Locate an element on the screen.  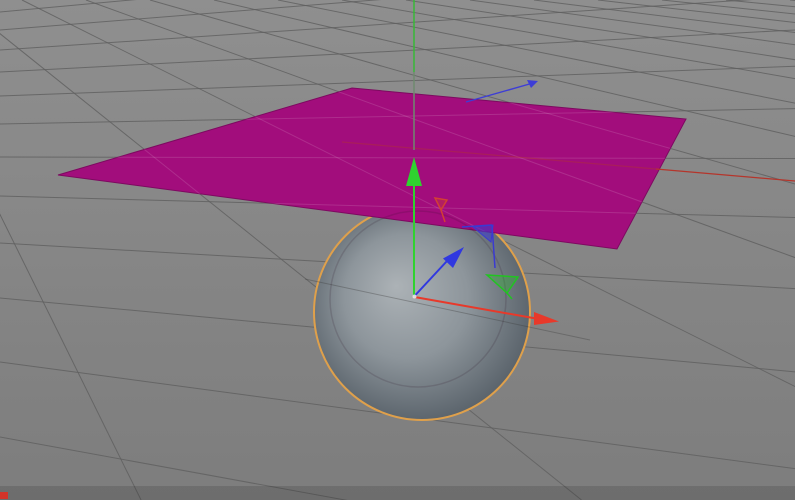
viewport-bottom-band is located at coordinates (397, 493).